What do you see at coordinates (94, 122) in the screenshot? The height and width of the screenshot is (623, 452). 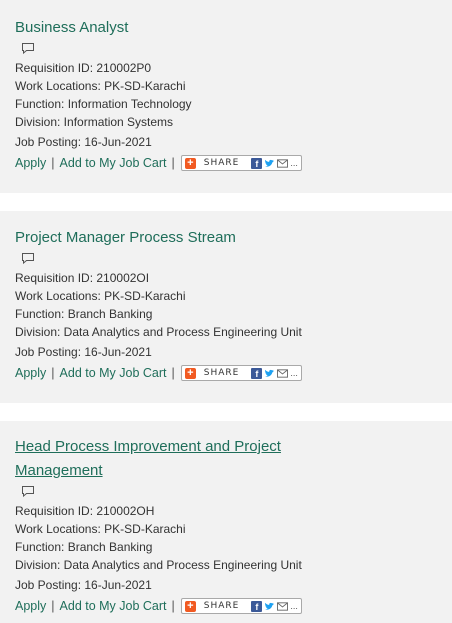 I see `division: Division: Information Systems` at bounding box center [94, 122].